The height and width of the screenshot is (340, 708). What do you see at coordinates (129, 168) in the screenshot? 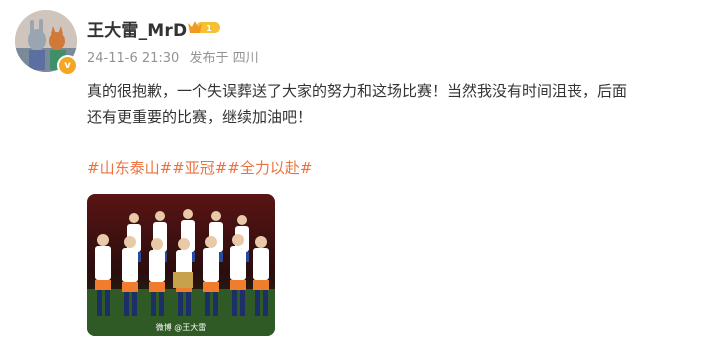
I see `hashtag-shandong-taishan: #山东泰山#` at bounding box center [129, 168].